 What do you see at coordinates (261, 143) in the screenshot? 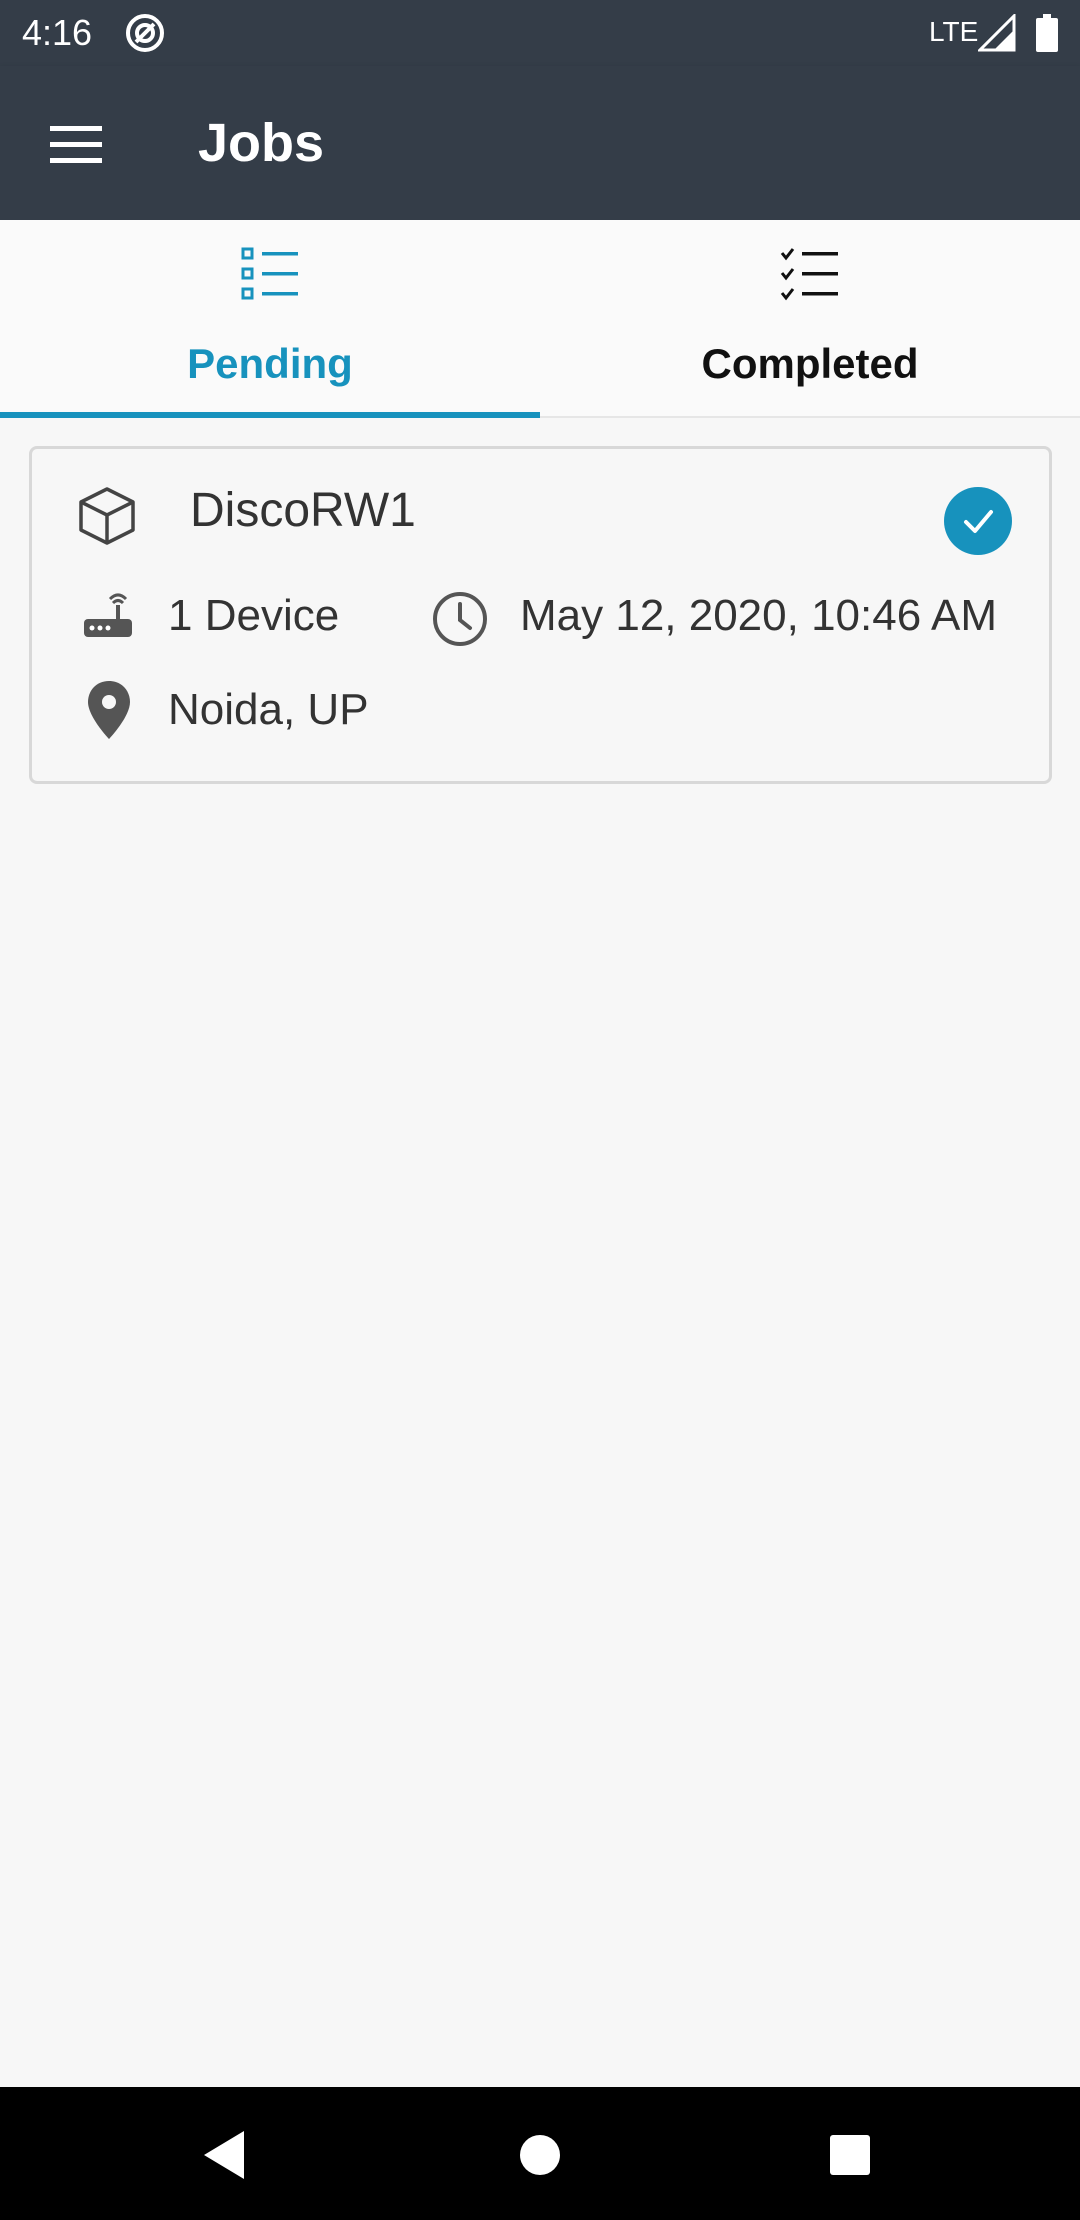
I see `page-title: Jobs` at bounding box center [261, 143].